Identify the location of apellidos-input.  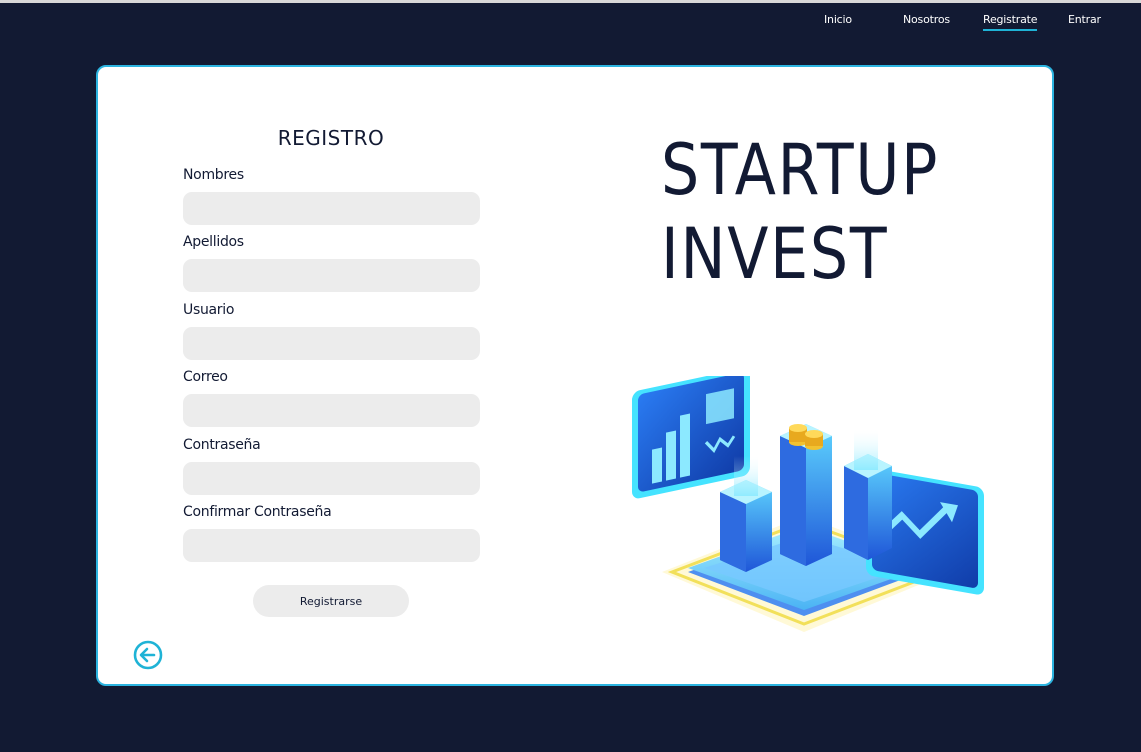
(331, 275).